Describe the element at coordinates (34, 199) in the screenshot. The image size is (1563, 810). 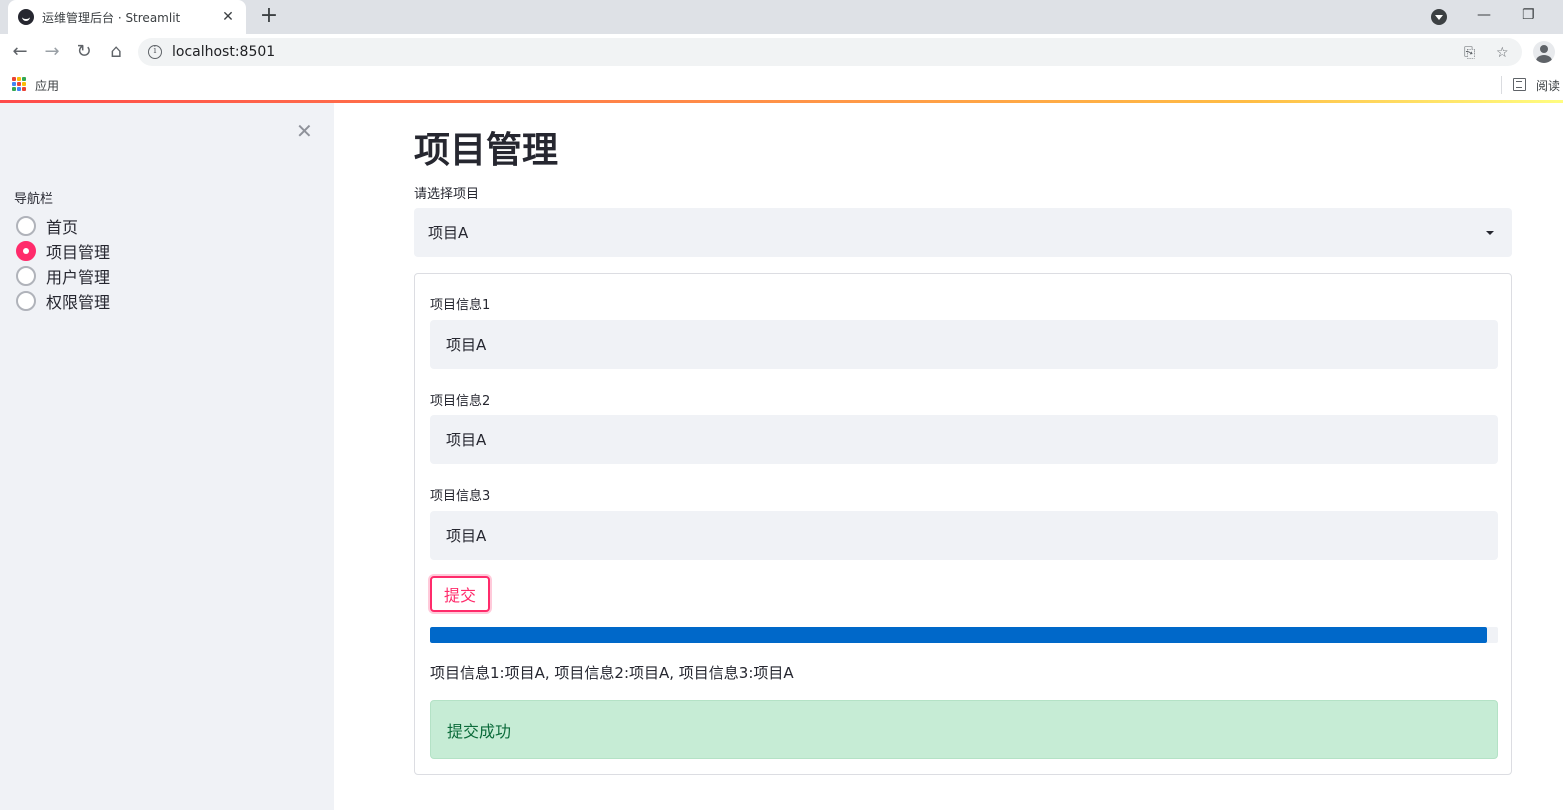
I see `nav-label: 导航栏` at that location.